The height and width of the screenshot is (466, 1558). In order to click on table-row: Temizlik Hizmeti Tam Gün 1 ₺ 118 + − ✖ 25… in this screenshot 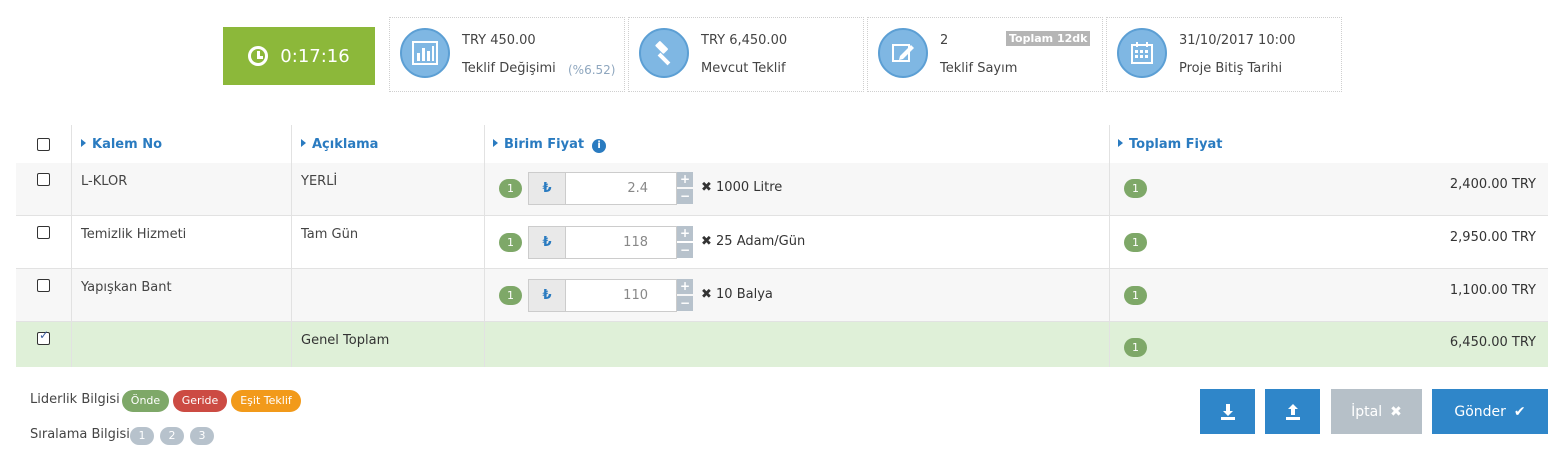, I will do `click(782, 242)`.